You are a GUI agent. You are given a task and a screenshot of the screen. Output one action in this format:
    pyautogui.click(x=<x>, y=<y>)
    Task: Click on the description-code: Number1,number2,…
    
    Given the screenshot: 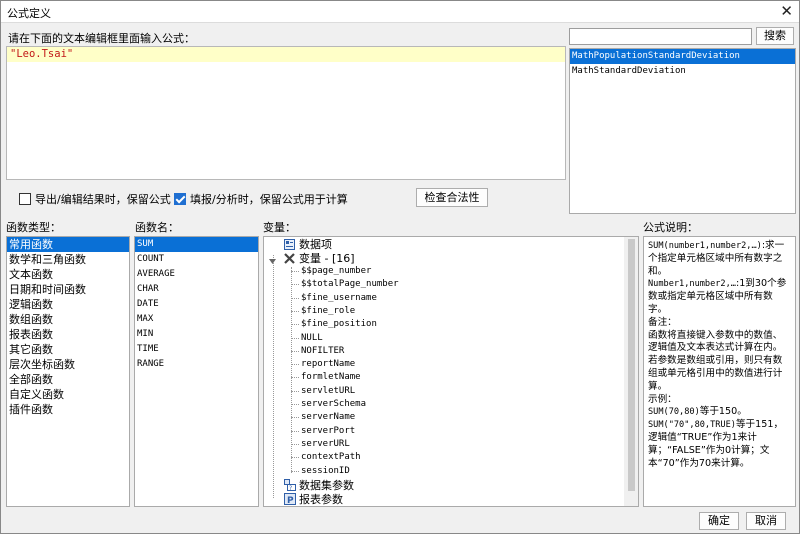 What is the action you would take?
    pyautogui.click(x=692, y=284)
    